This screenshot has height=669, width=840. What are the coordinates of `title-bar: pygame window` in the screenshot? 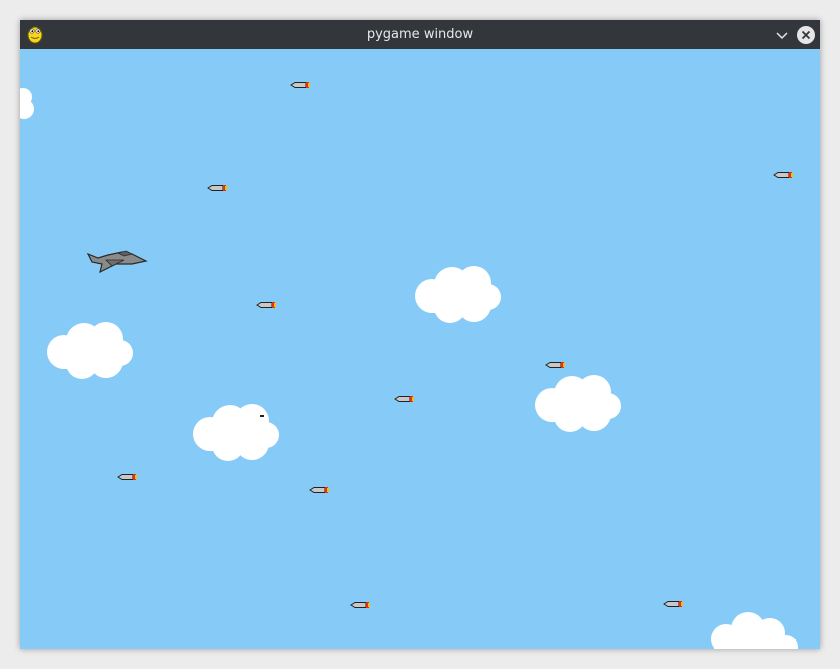 It's located at (420, 34).